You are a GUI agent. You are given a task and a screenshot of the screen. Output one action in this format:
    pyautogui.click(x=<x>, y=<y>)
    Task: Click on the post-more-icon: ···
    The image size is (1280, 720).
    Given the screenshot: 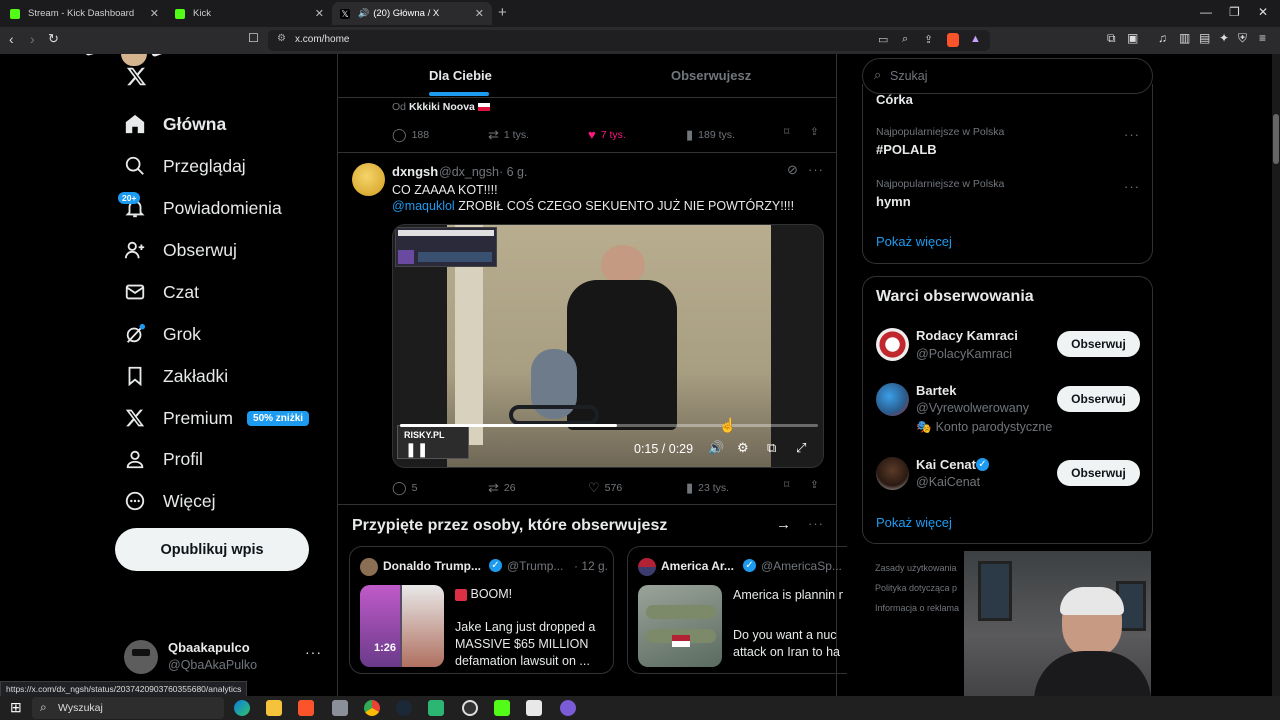 What is the action you would take?
    pyautogui.click(x=816, y=169)
    